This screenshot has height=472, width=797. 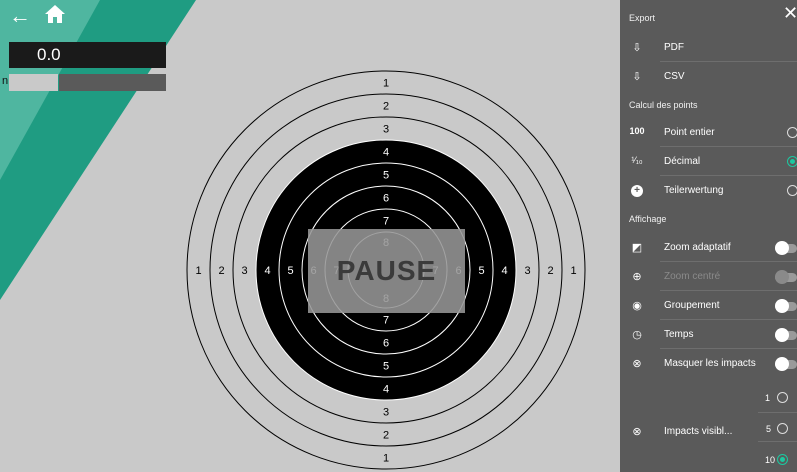 I want to click on zoom-centered-label: Zoom centré, so click(x=692, y=276).